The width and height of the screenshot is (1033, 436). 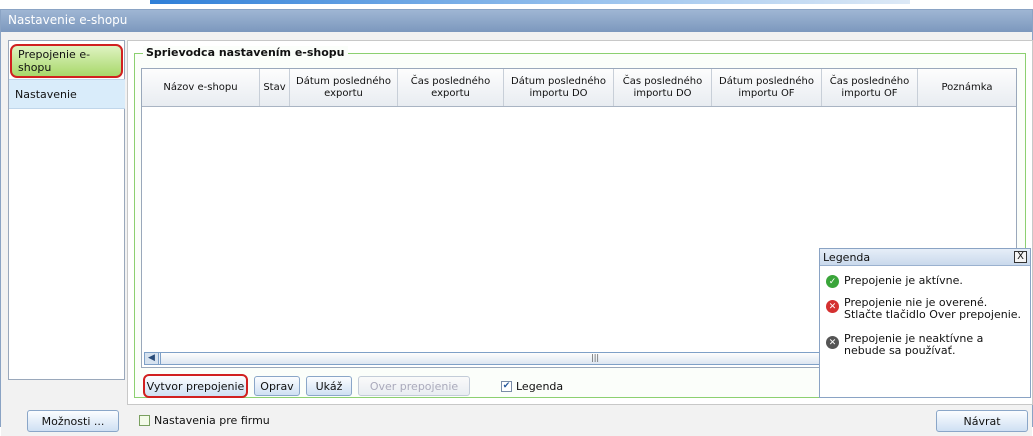 I want to click on legend-checkbox: ✔ Legenda, so click(x=532, y=386).